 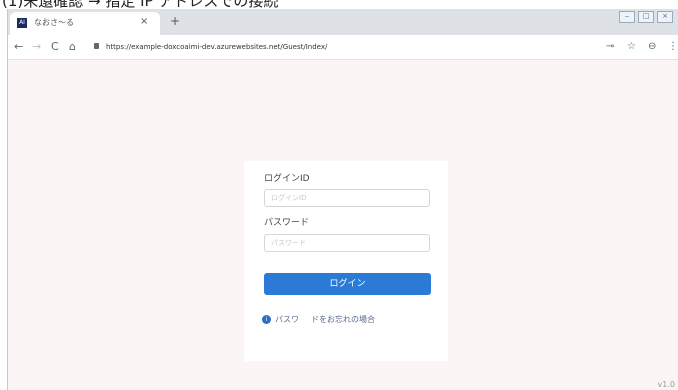 What do you see at coordinates (666, 384) in the screenshot?
I see `version-label: v1.0` at bounding box center [666, 384].